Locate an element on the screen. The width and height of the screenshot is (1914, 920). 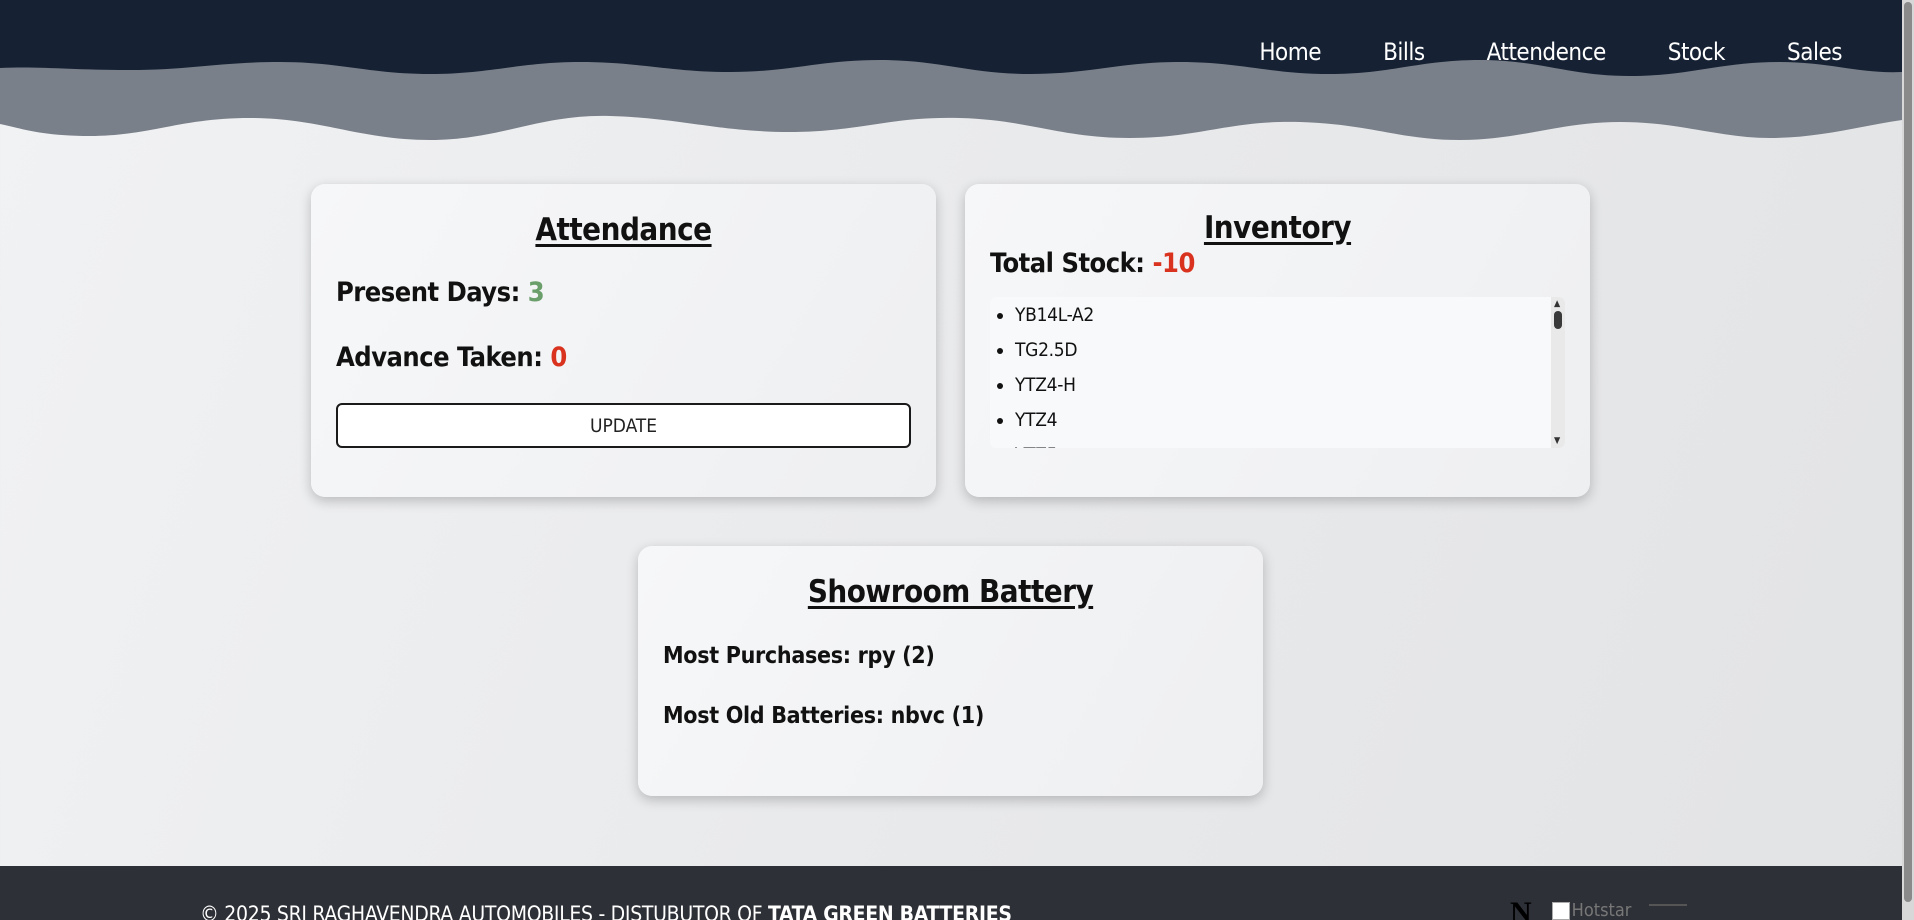
nav-bills: Bills is located at coordinates (1404, 52).